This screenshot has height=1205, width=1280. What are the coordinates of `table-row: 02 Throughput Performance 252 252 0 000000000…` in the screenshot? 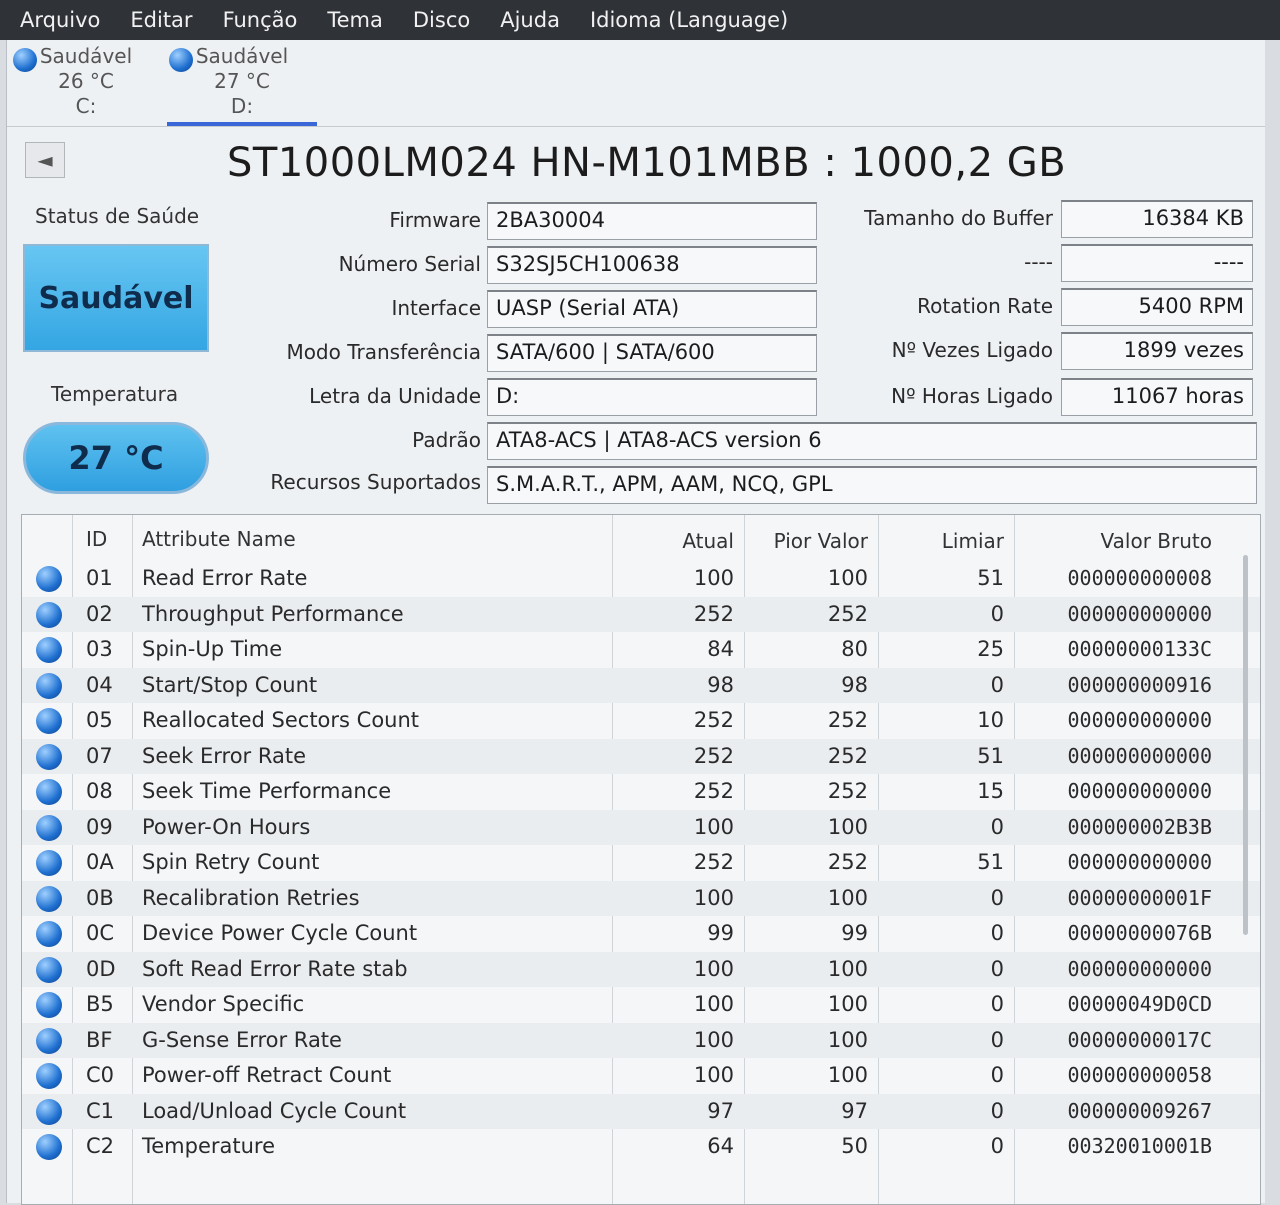 It's located at (641, 614).